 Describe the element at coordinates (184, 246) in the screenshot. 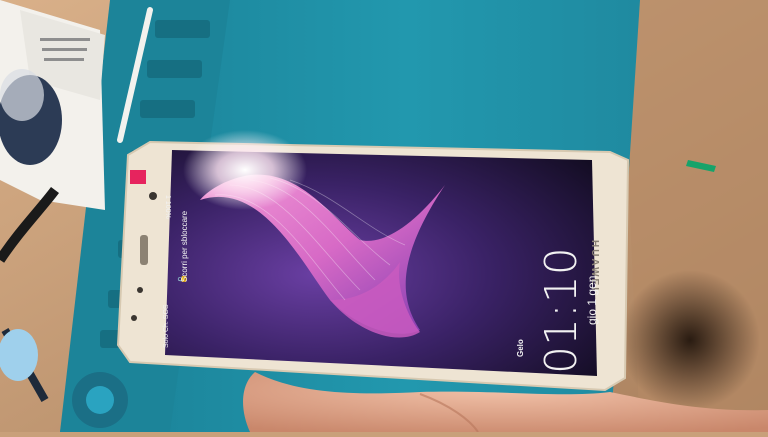

I see `unlock-hint: Scorri per sbloccare` at that location.